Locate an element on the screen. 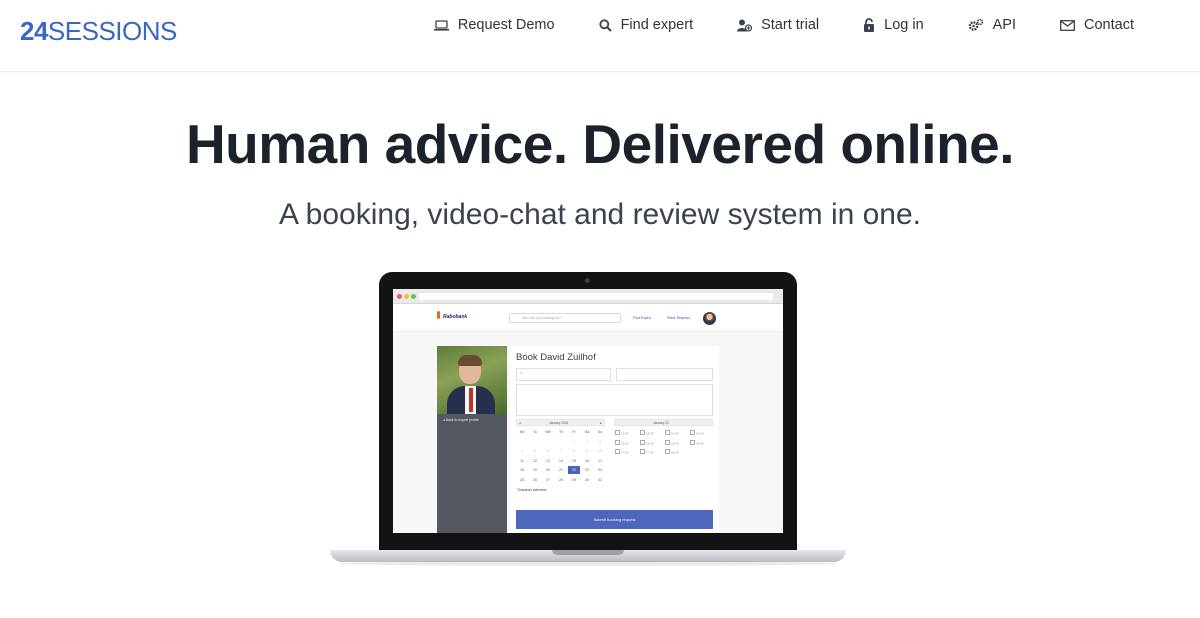 The height and width of the screenshot is (618, 1200). timeslot-option: 15:00 is located at coordinates (622, 442).